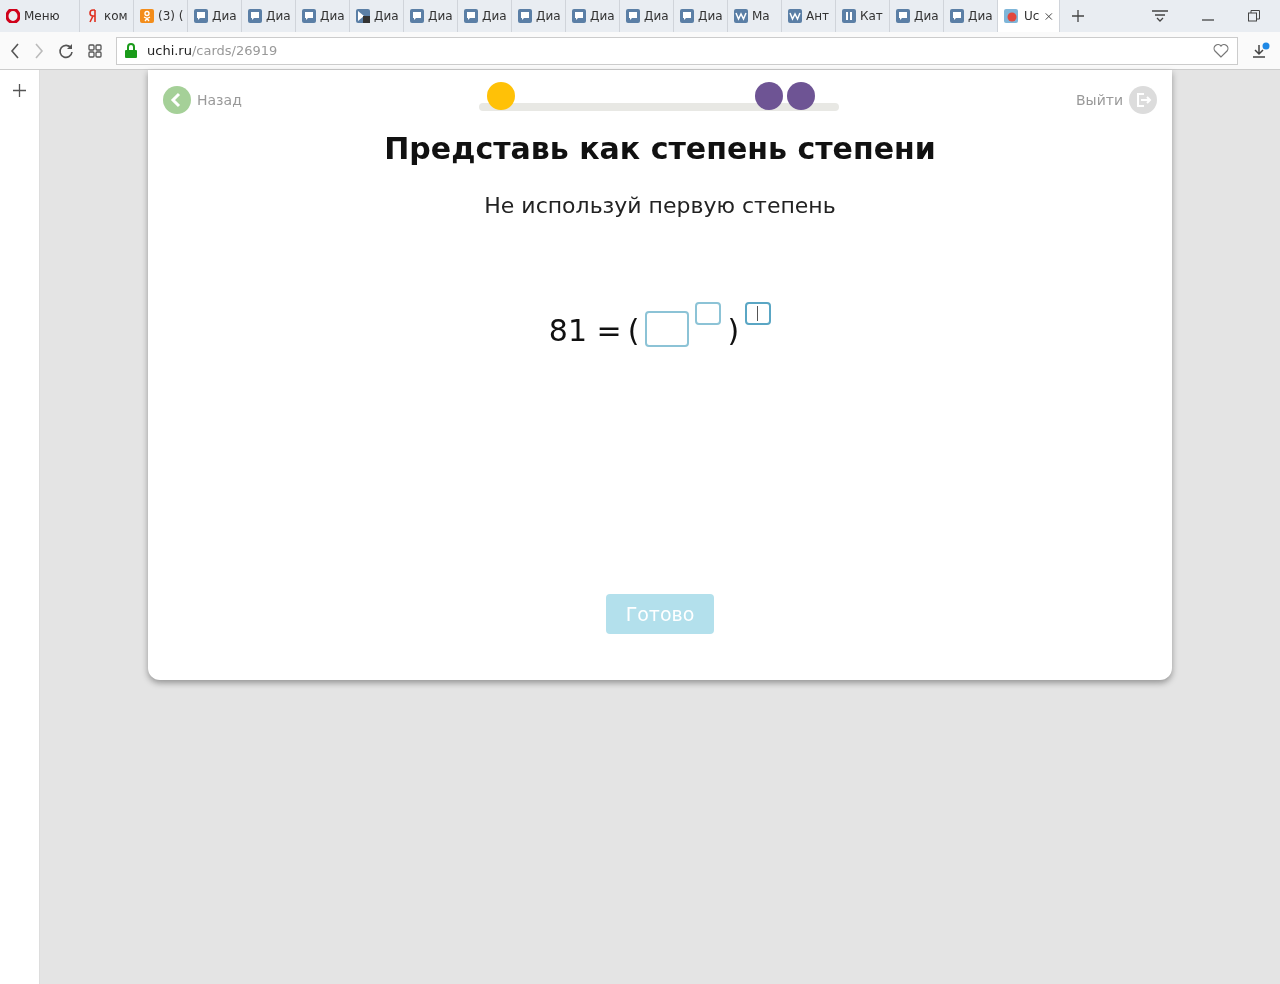  What do you see at coordinates (633, 331) in the screenshot?
I see `open-paren: (` at bounding box center [633, 331].